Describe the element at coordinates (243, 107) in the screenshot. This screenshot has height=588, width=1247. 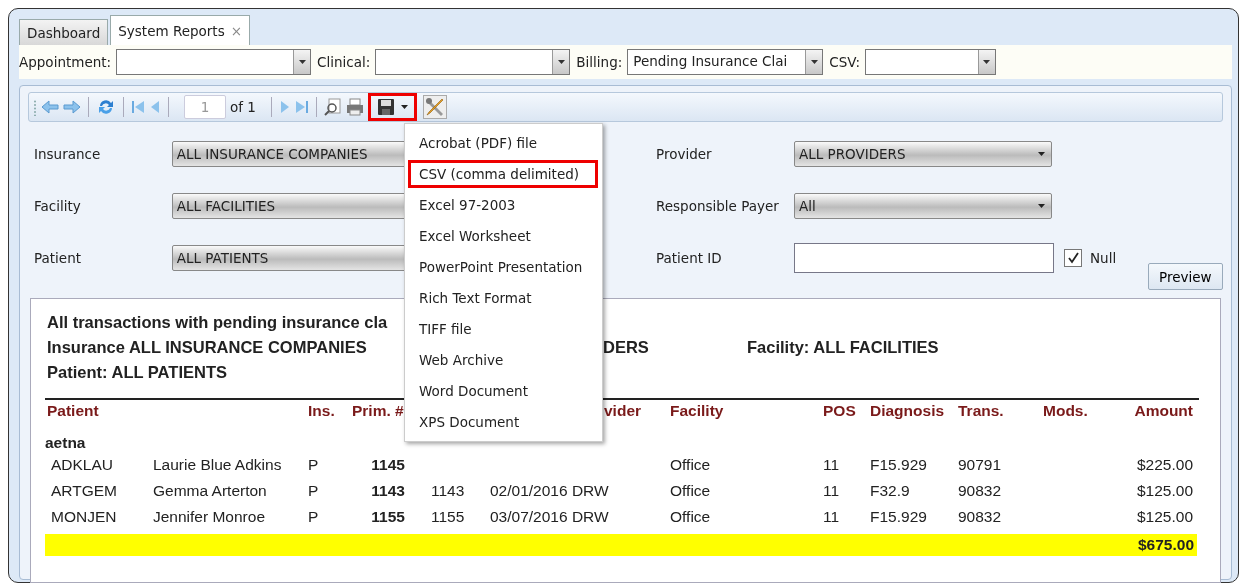
I see `page-count: of 1` at that location.